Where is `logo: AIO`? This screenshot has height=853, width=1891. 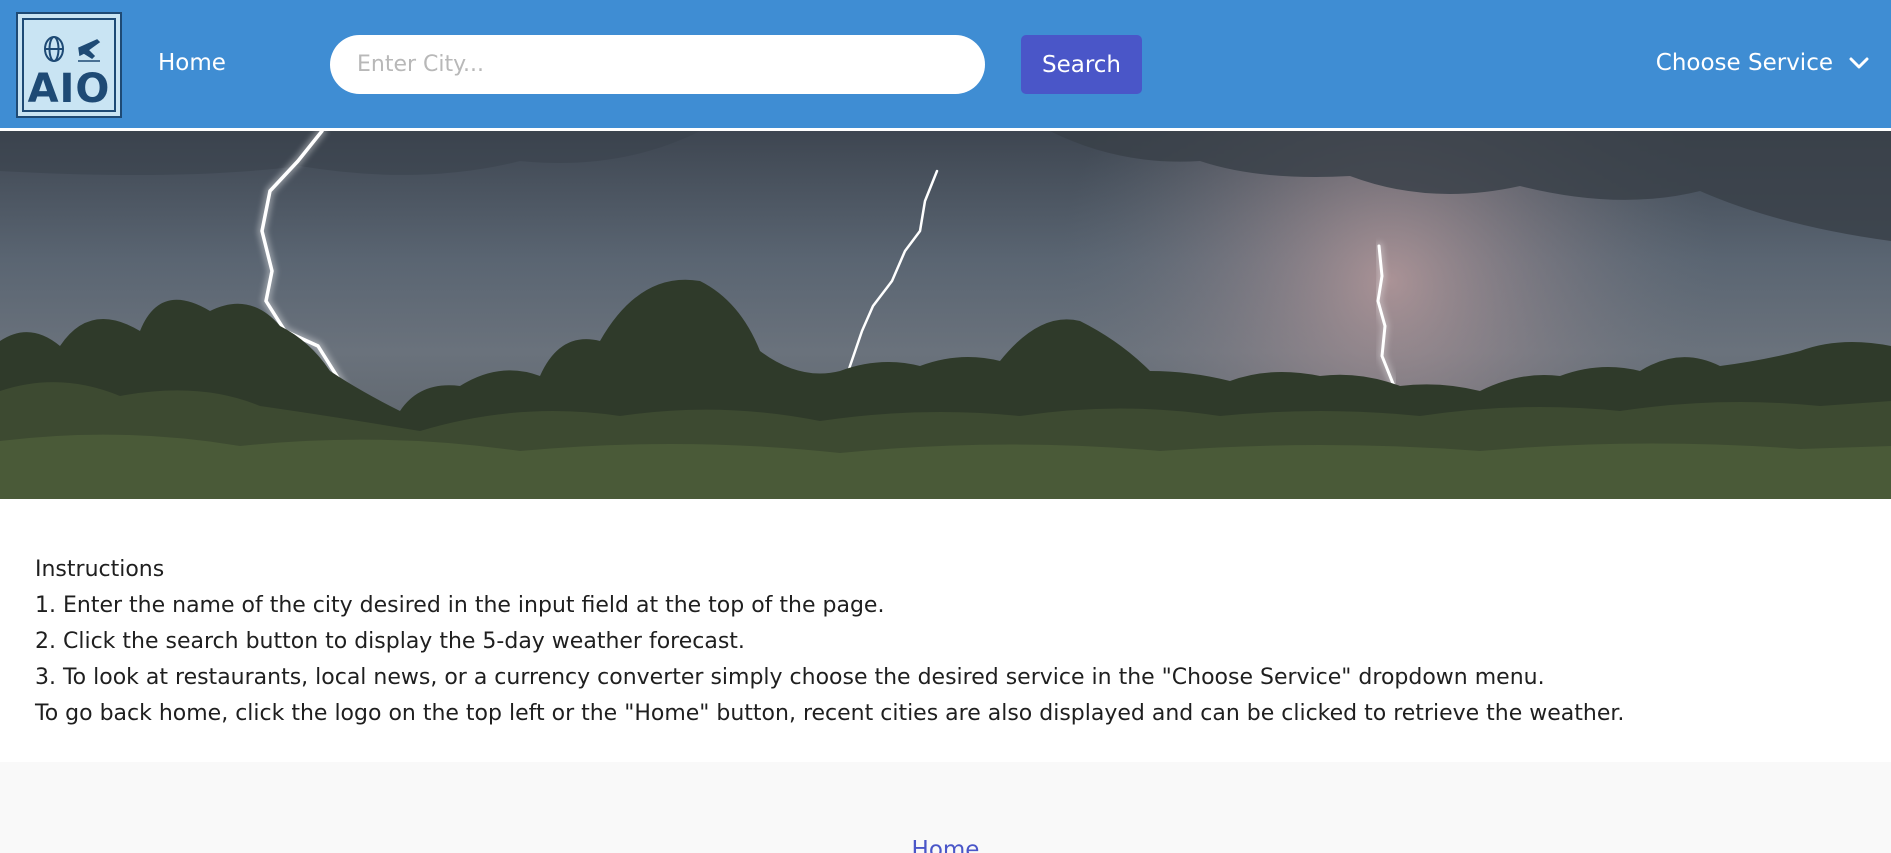 logo: AIO is located at coordinates (69, 65).